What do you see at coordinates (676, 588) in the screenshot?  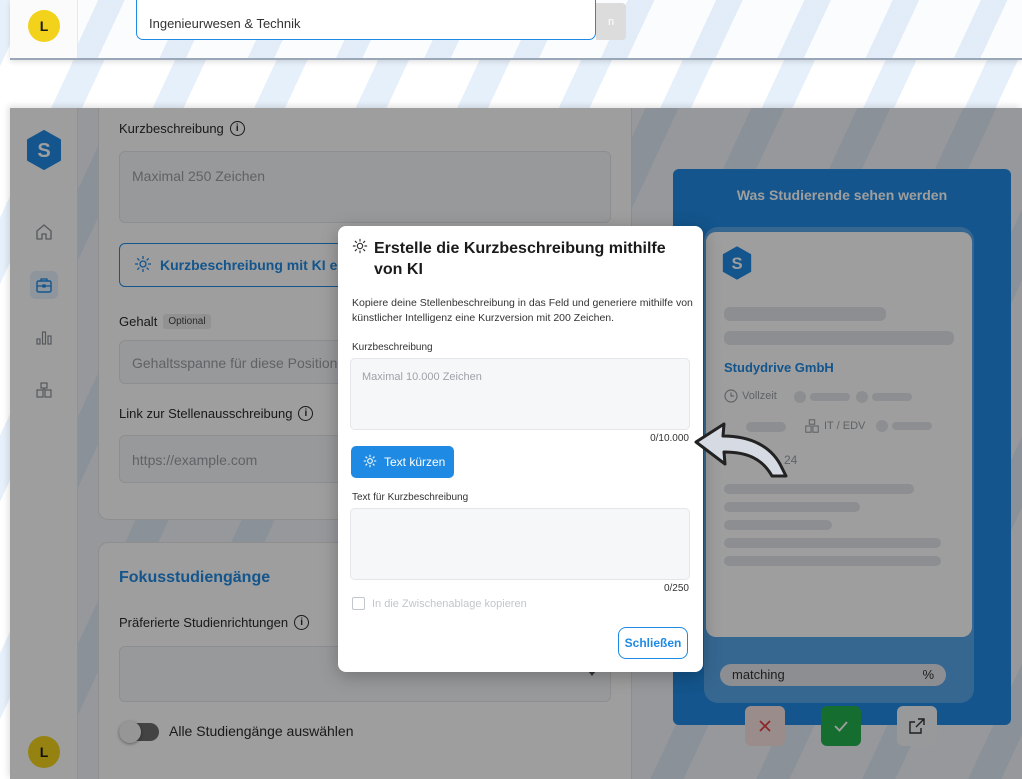 I see `output-counter: 0/250` at bounding box center [676, 588].